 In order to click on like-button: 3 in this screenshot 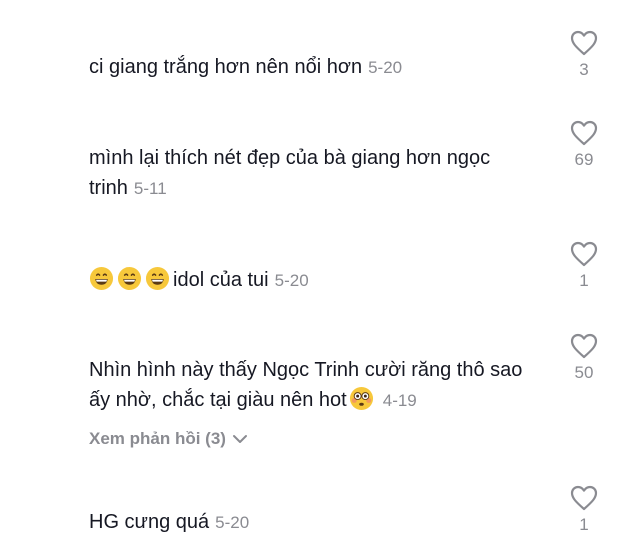, I will do `click(584, 55)`.